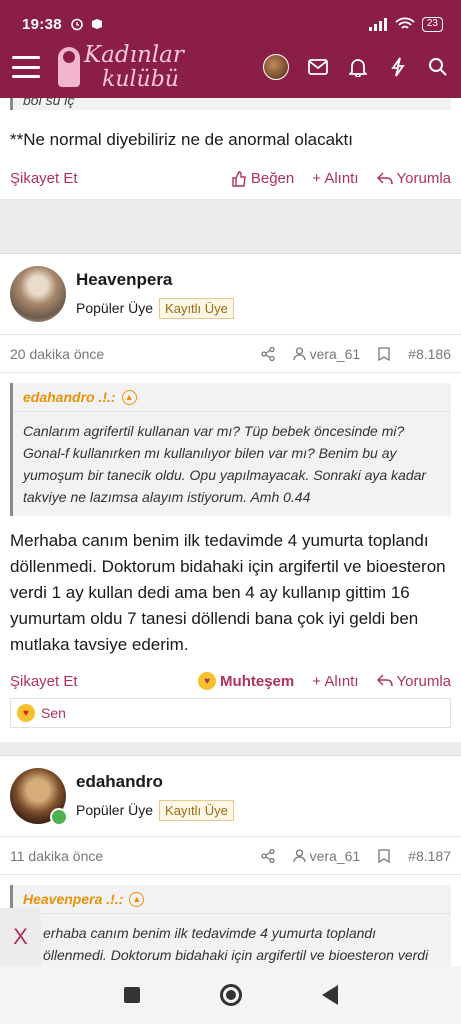  What do you see at coordinates (230, 178) in the screenshot?
I see `post-actions: Şikayet Et Beğen + Alıntı Yorumla` at bounding box center [230, 178].